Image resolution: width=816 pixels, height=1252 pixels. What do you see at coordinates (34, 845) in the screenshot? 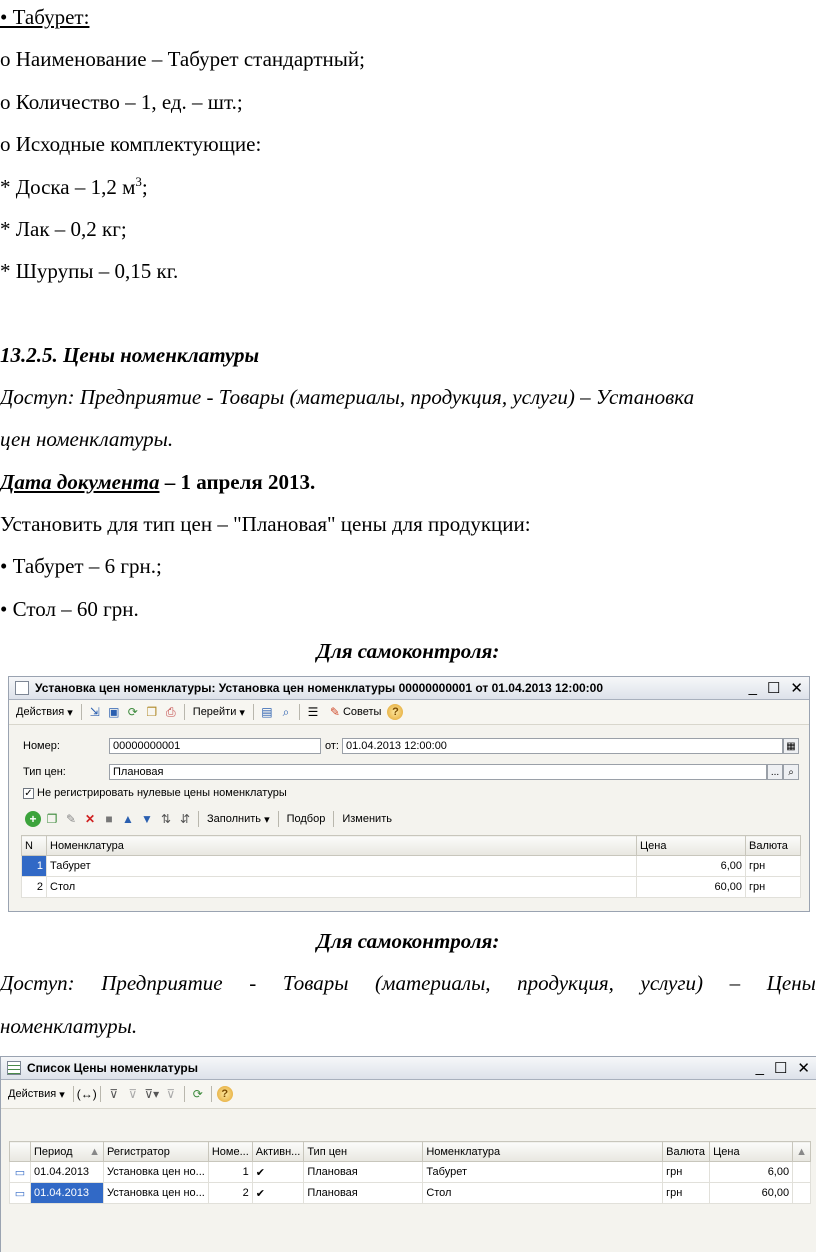
I see `col-n: N` at bounding box center [34, 845].